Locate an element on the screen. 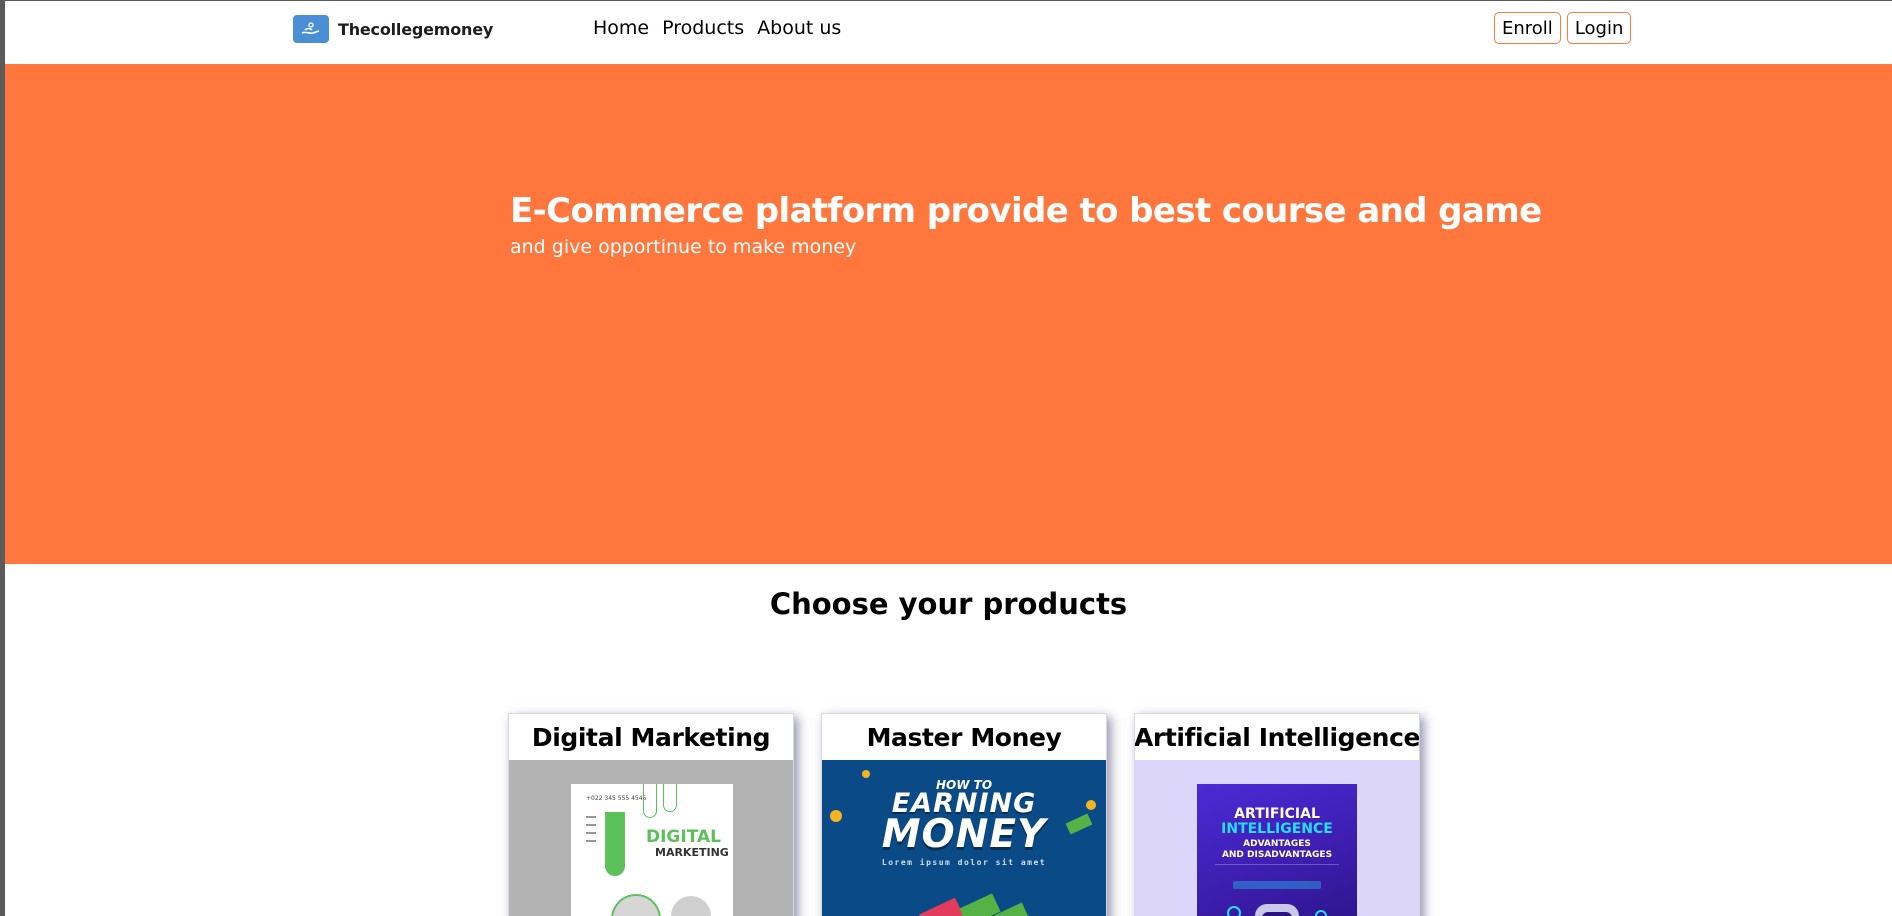  nav-home-link: Home is located at coordinates (621, 28).